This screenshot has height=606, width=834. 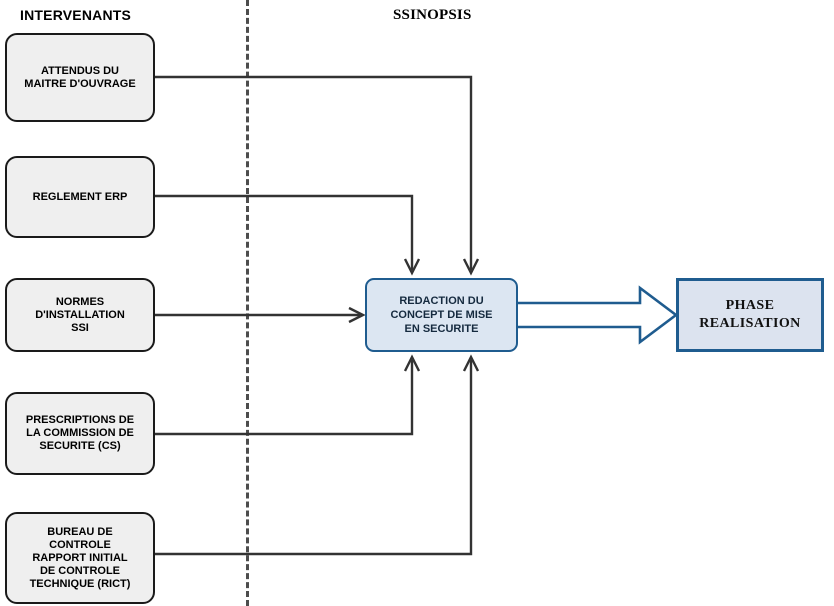 I want to click on input-box-reglement-erp: REGLEMENT ERP, so click(x=80, y=197).